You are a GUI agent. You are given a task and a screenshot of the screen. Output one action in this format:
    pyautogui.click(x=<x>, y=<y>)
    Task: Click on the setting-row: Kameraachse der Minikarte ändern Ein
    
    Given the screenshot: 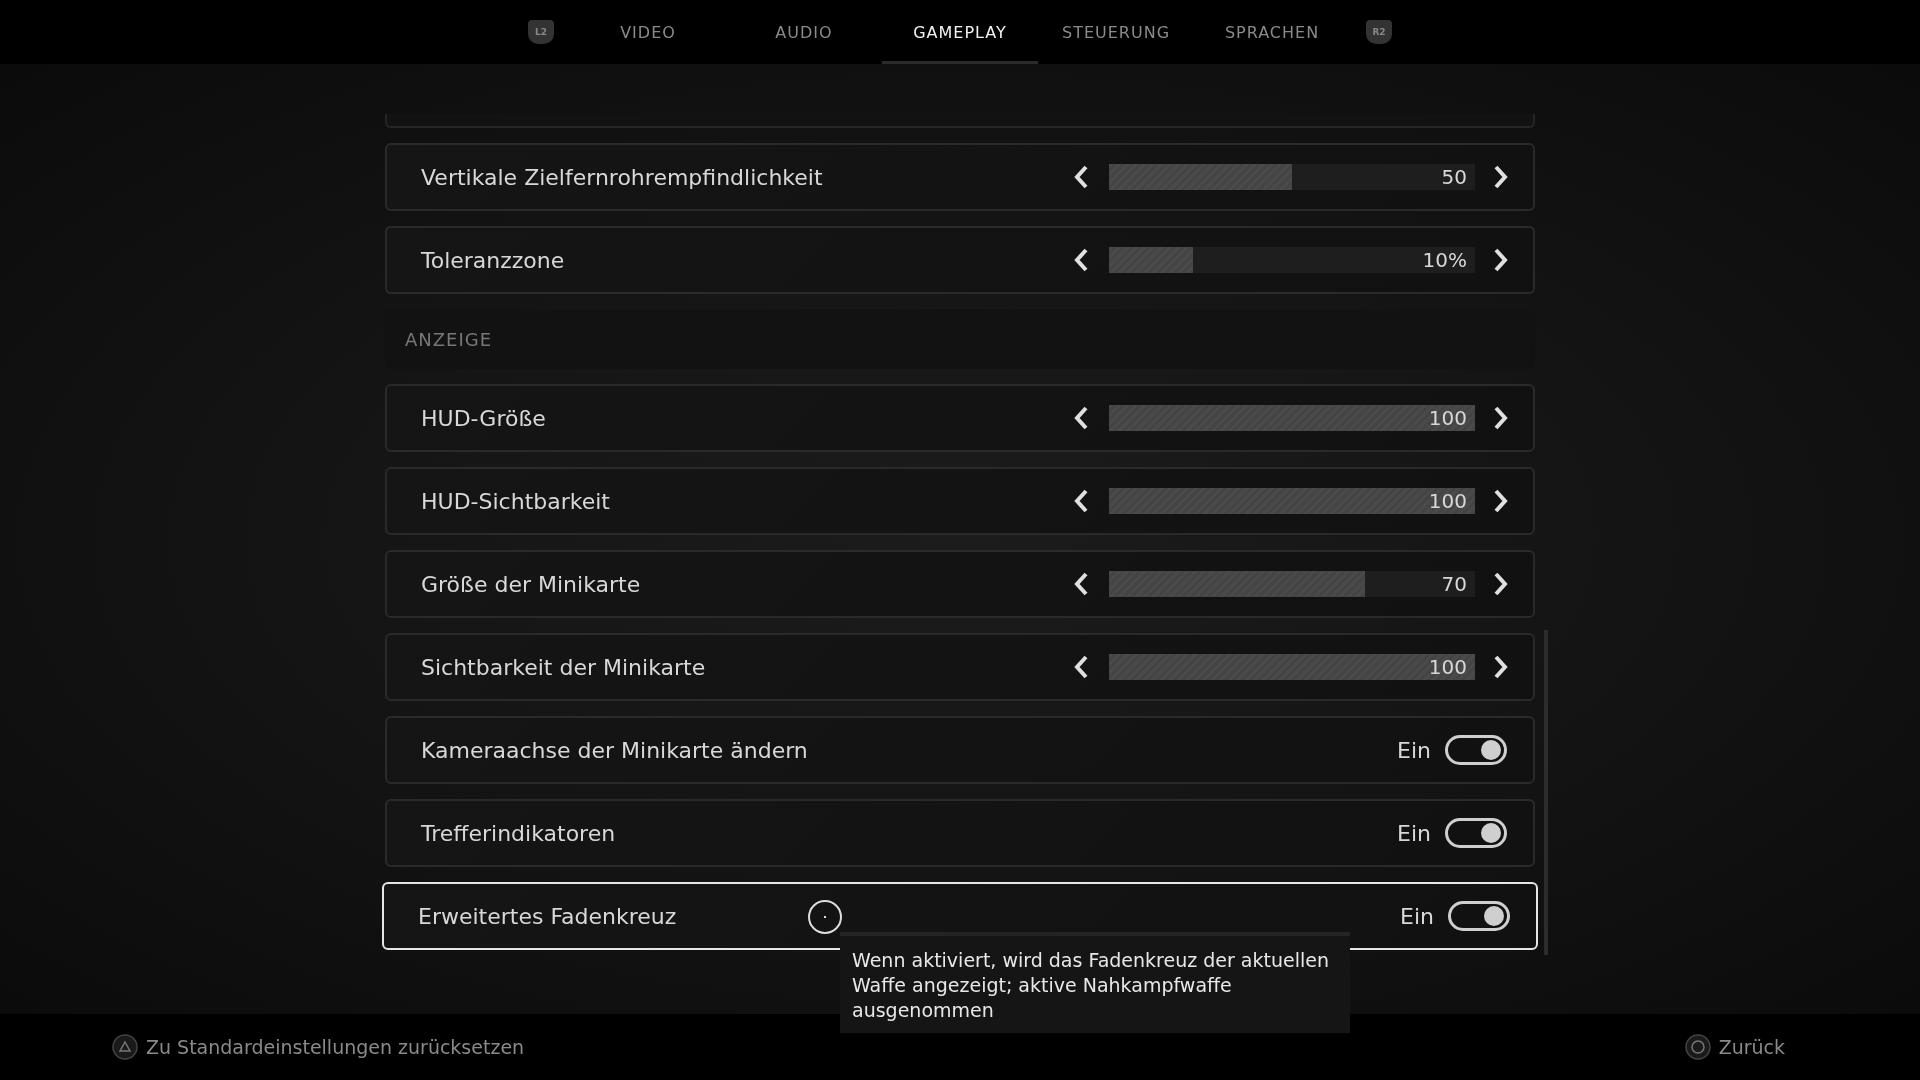 What is the action you would take?
    pyautogui.click(x=960, y=750)
    